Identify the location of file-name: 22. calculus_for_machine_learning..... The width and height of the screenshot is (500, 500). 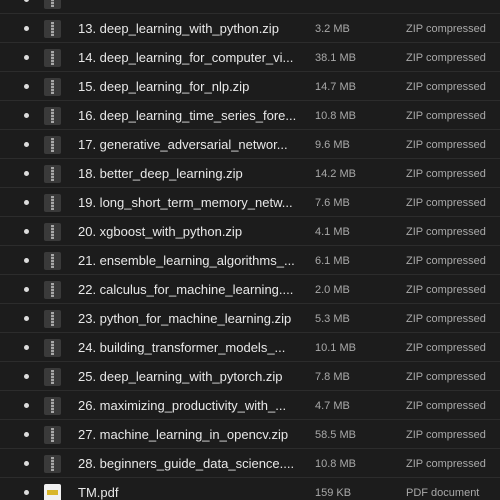
(186, 289).